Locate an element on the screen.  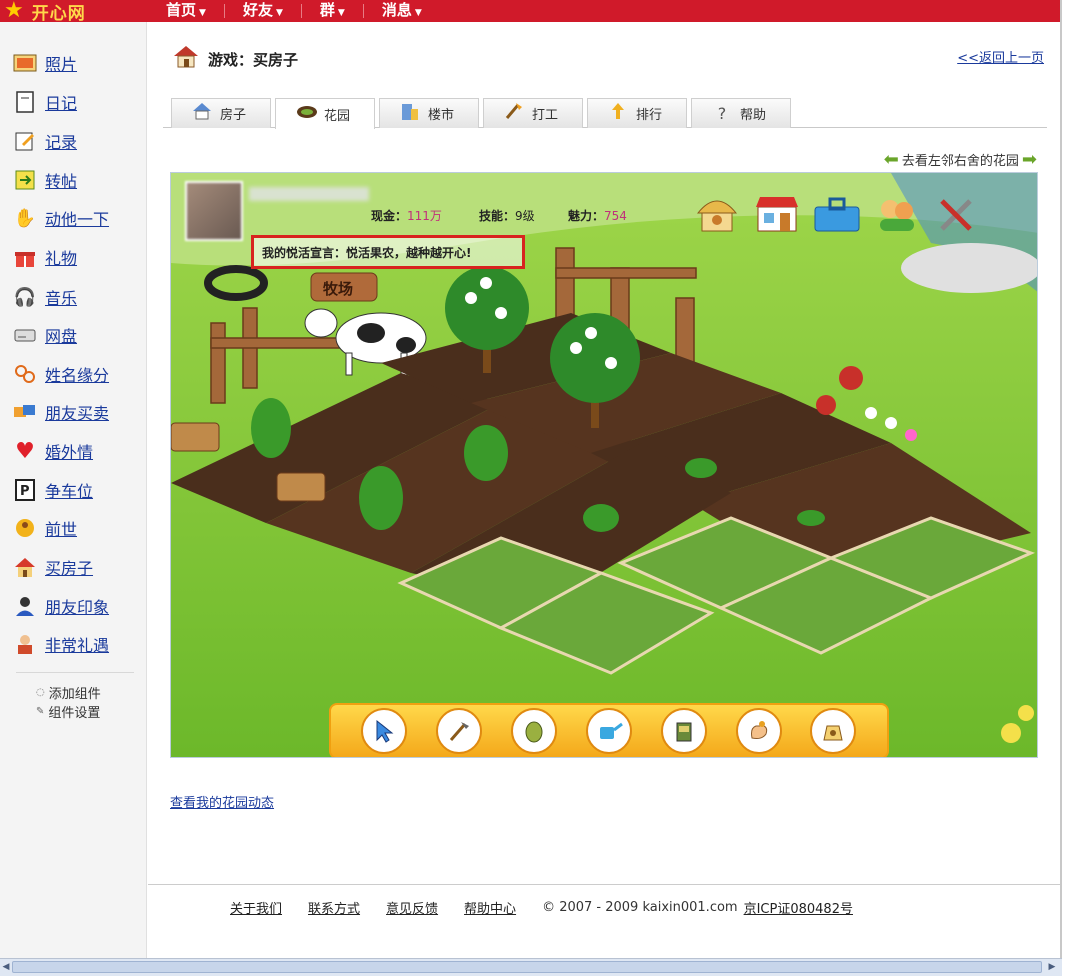
friends-icon is located at coordinates (897, 214).